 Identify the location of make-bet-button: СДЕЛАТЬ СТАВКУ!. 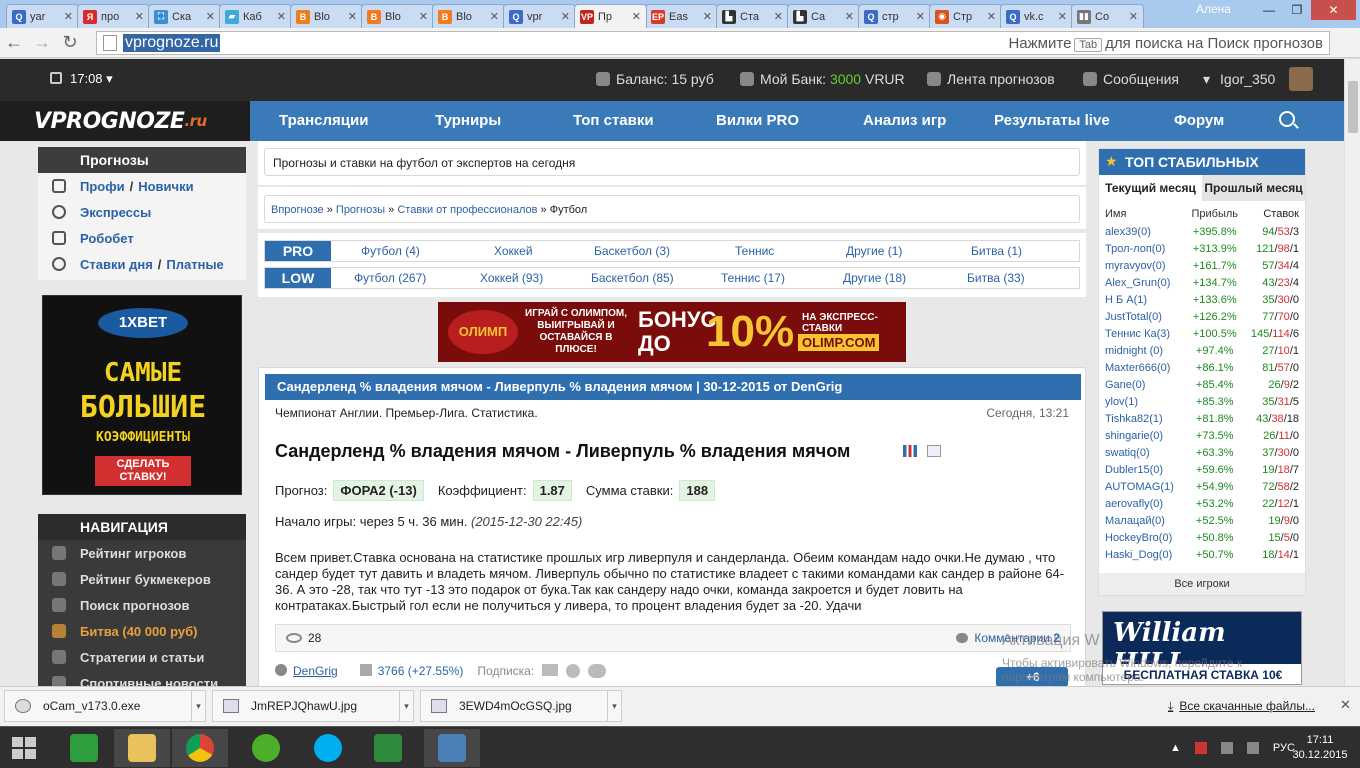
(143, 471).